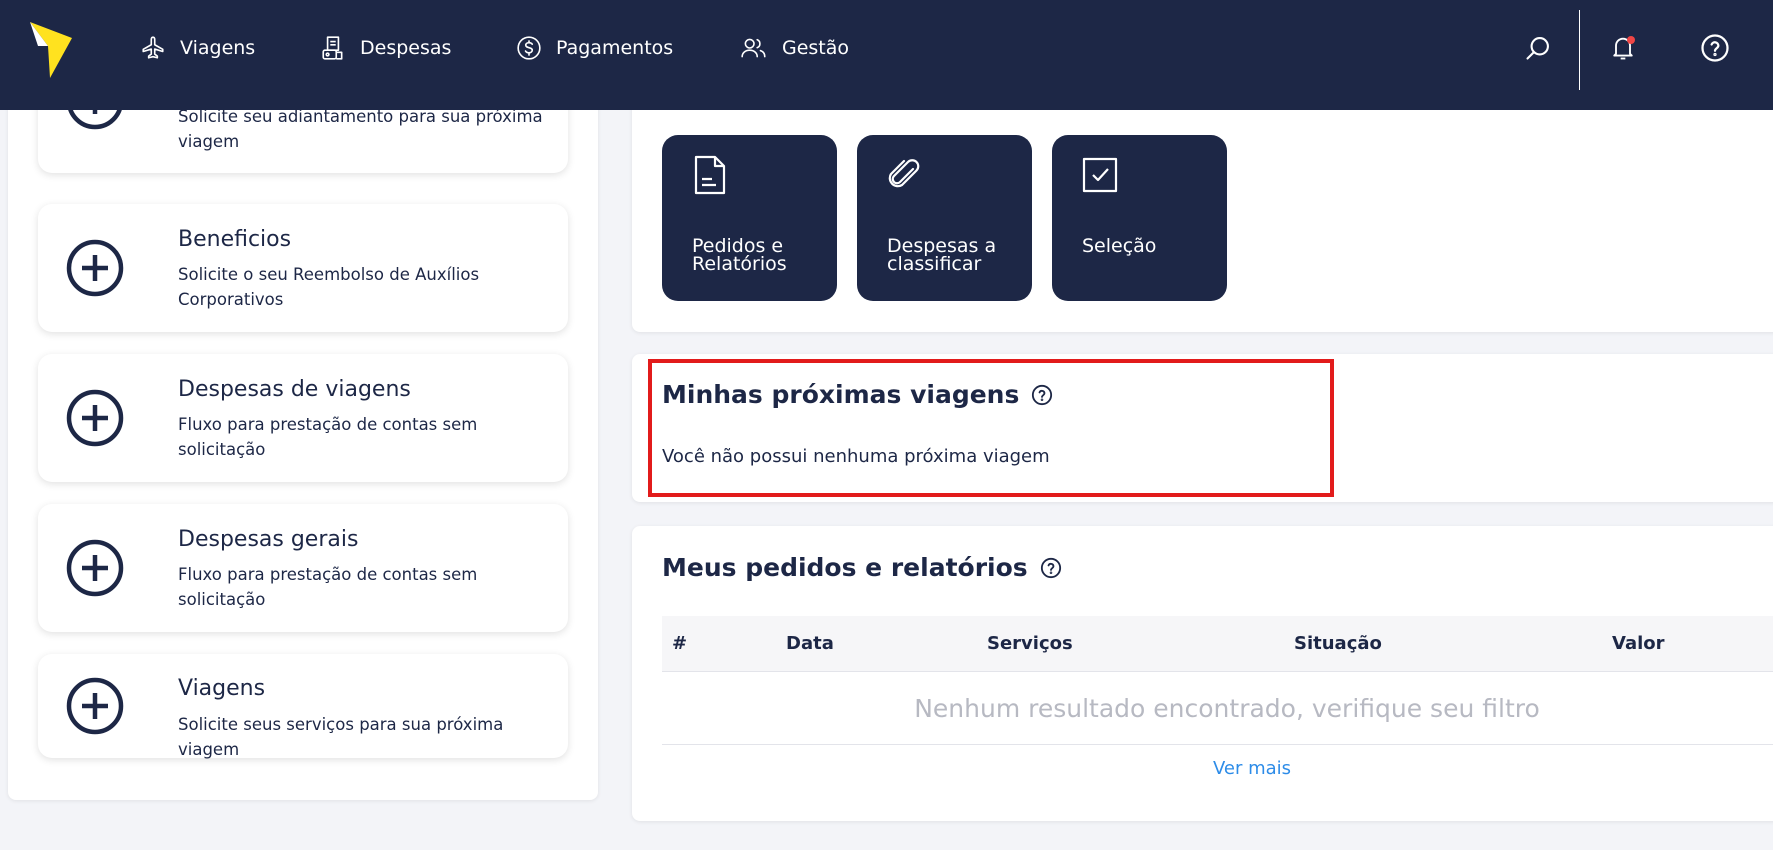  I want to click on top-nav-bar: Viagens Despesas Pagamentos Gestão, so click(886, 55).